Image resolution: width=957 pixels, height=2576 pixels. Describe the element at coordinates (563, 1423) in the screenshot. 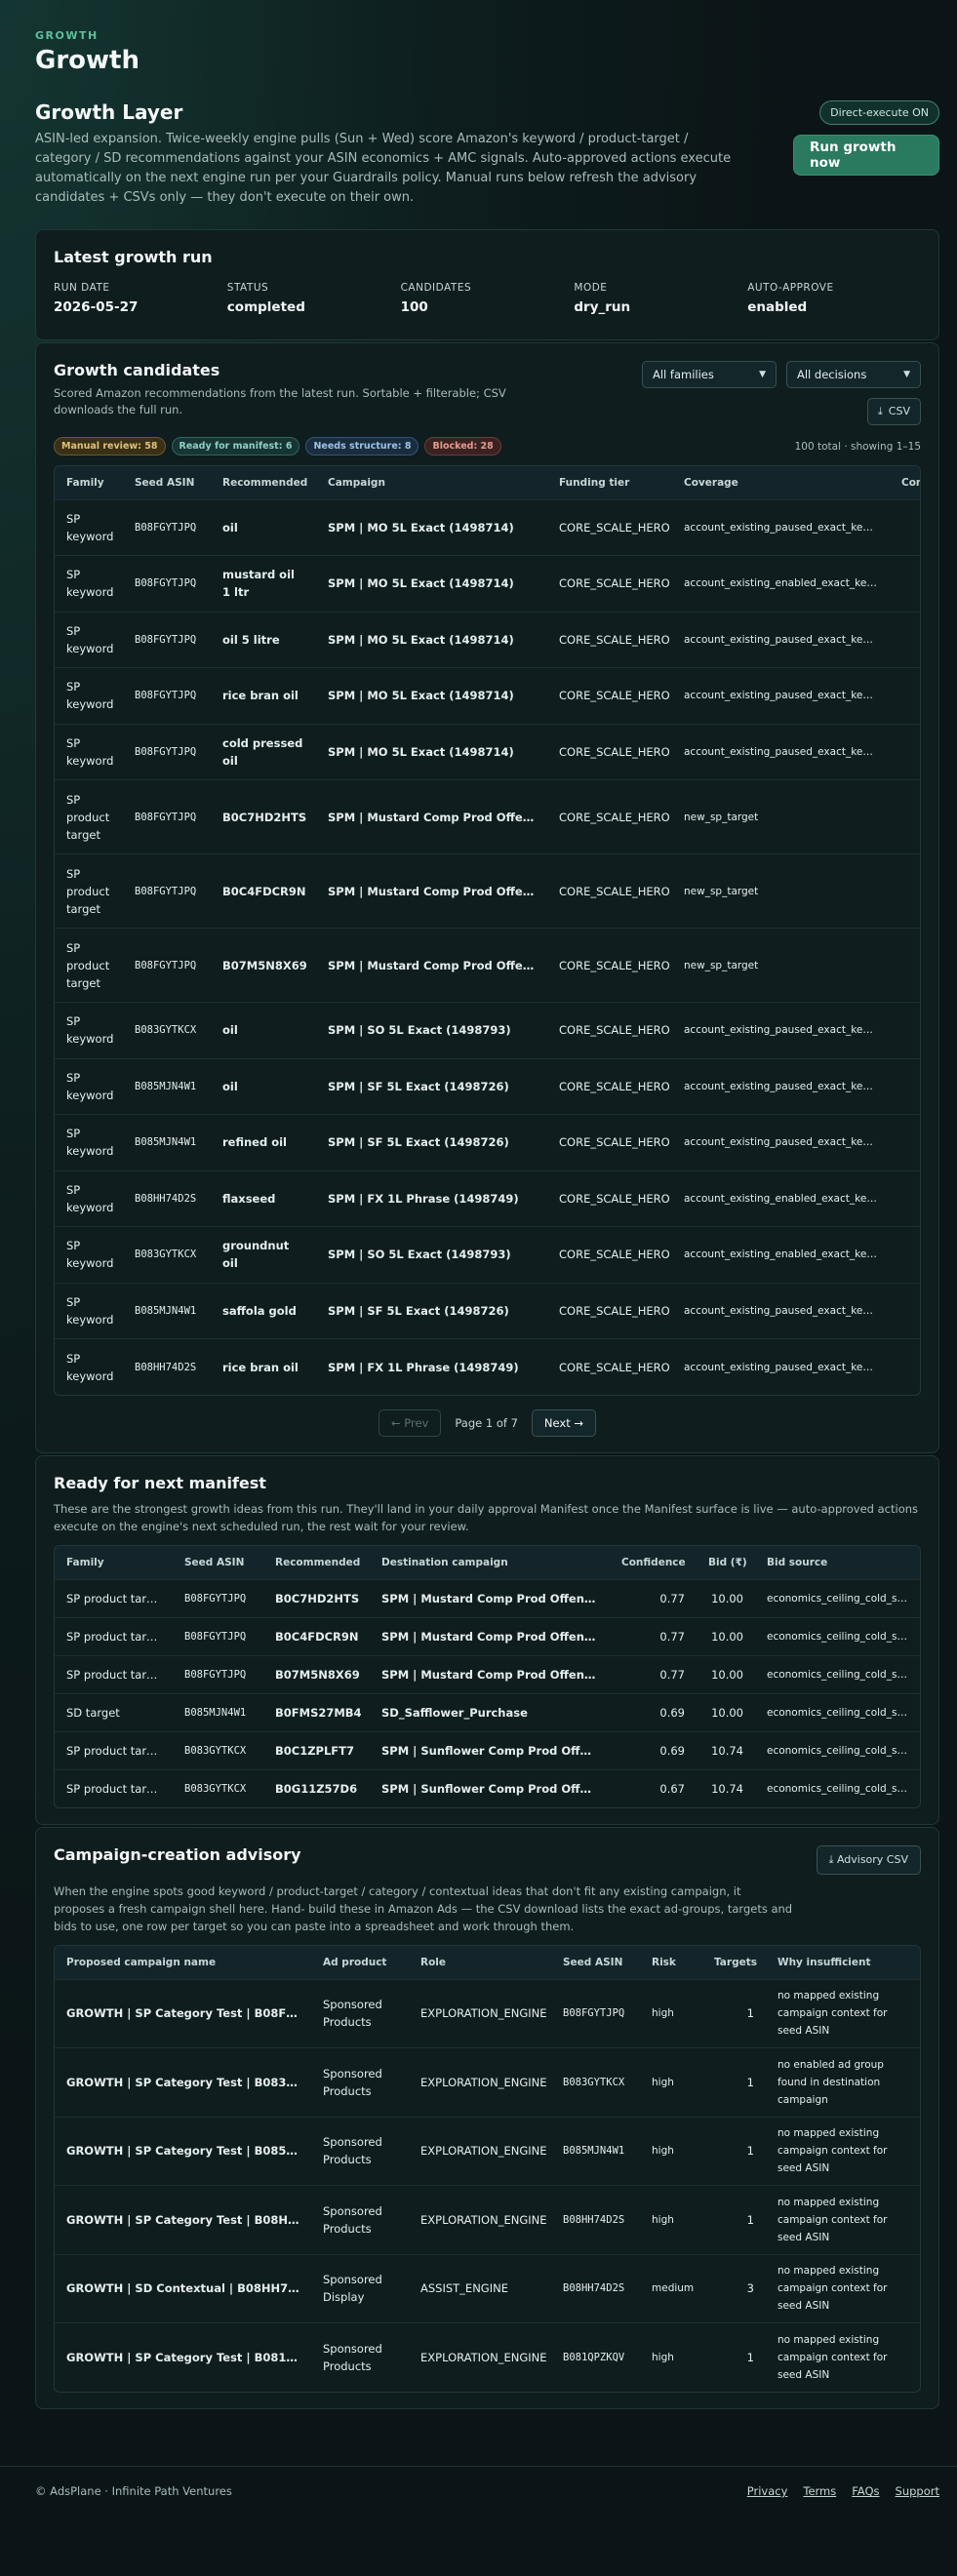

I see `next-page-button: Next →` at that location.